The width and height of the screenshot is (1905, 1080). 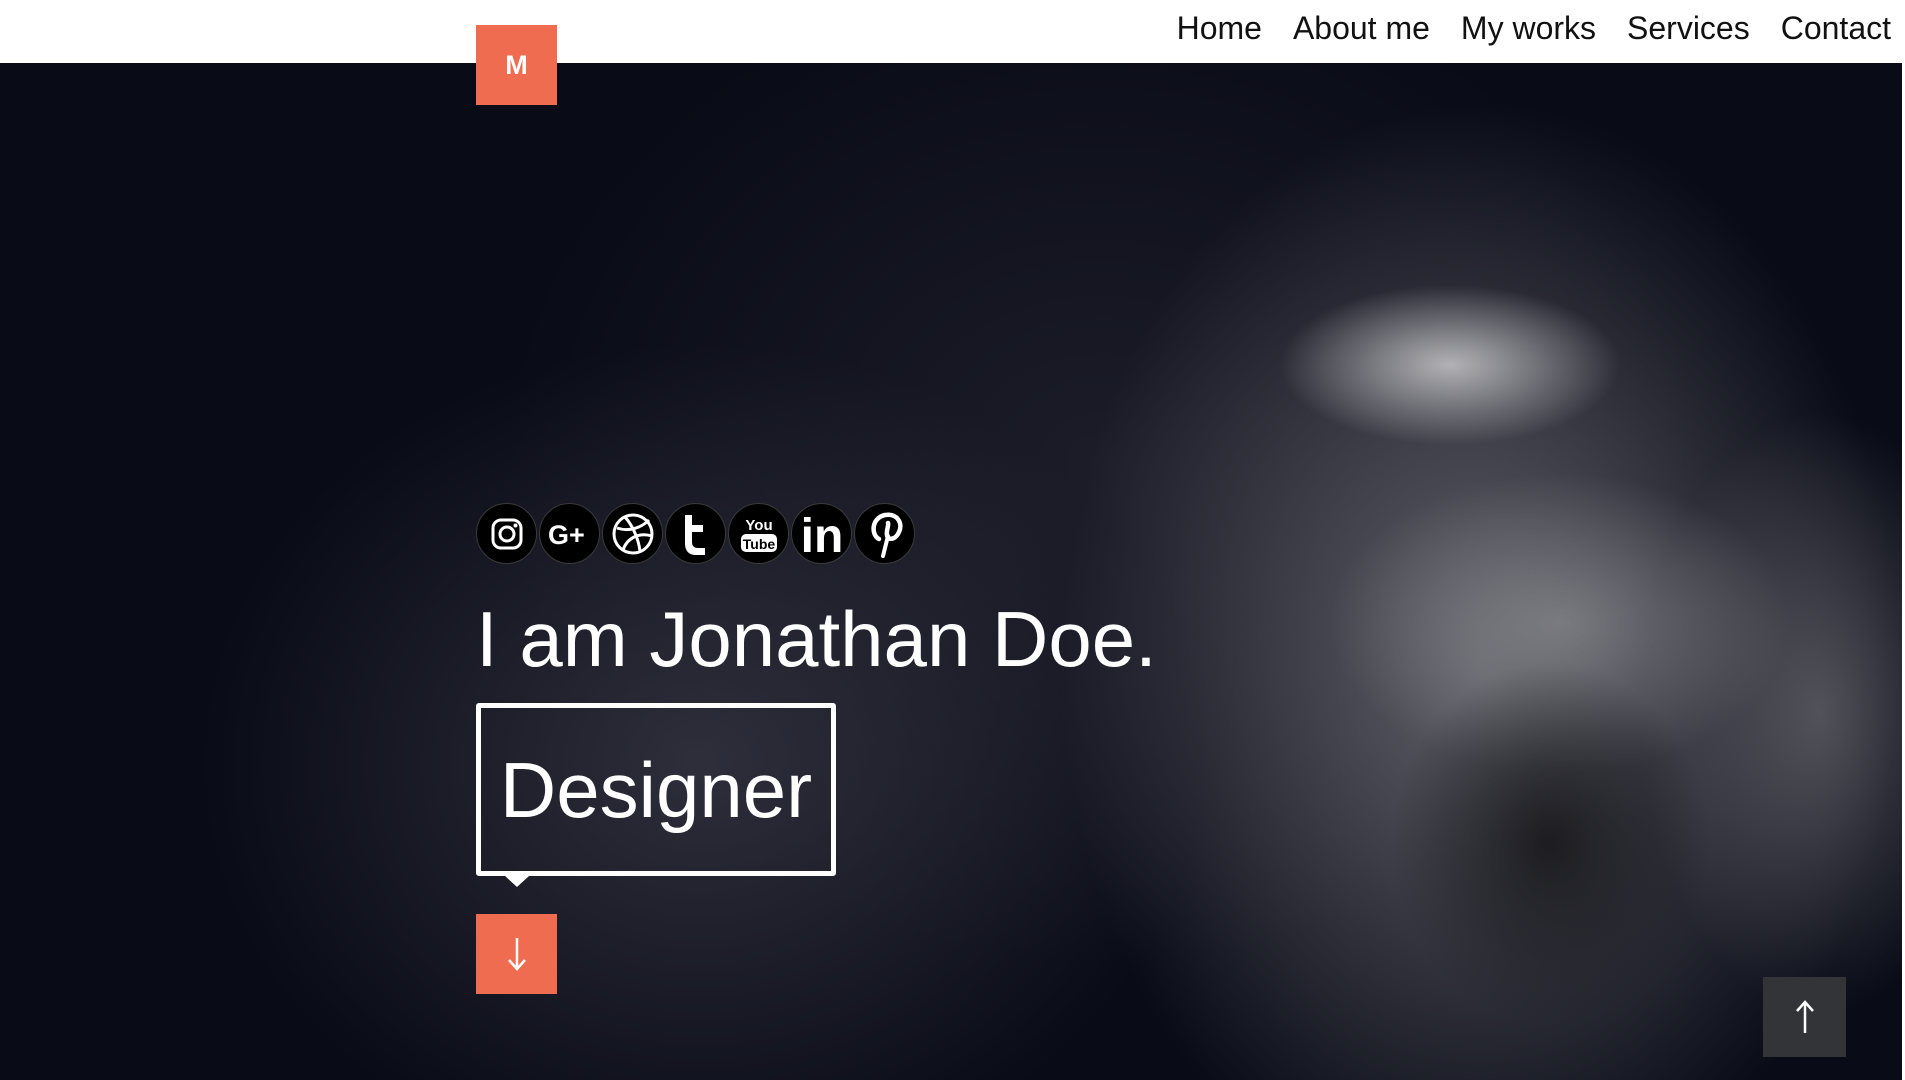 I want to click on linkedin-link: in, so click(x=821, y=533).